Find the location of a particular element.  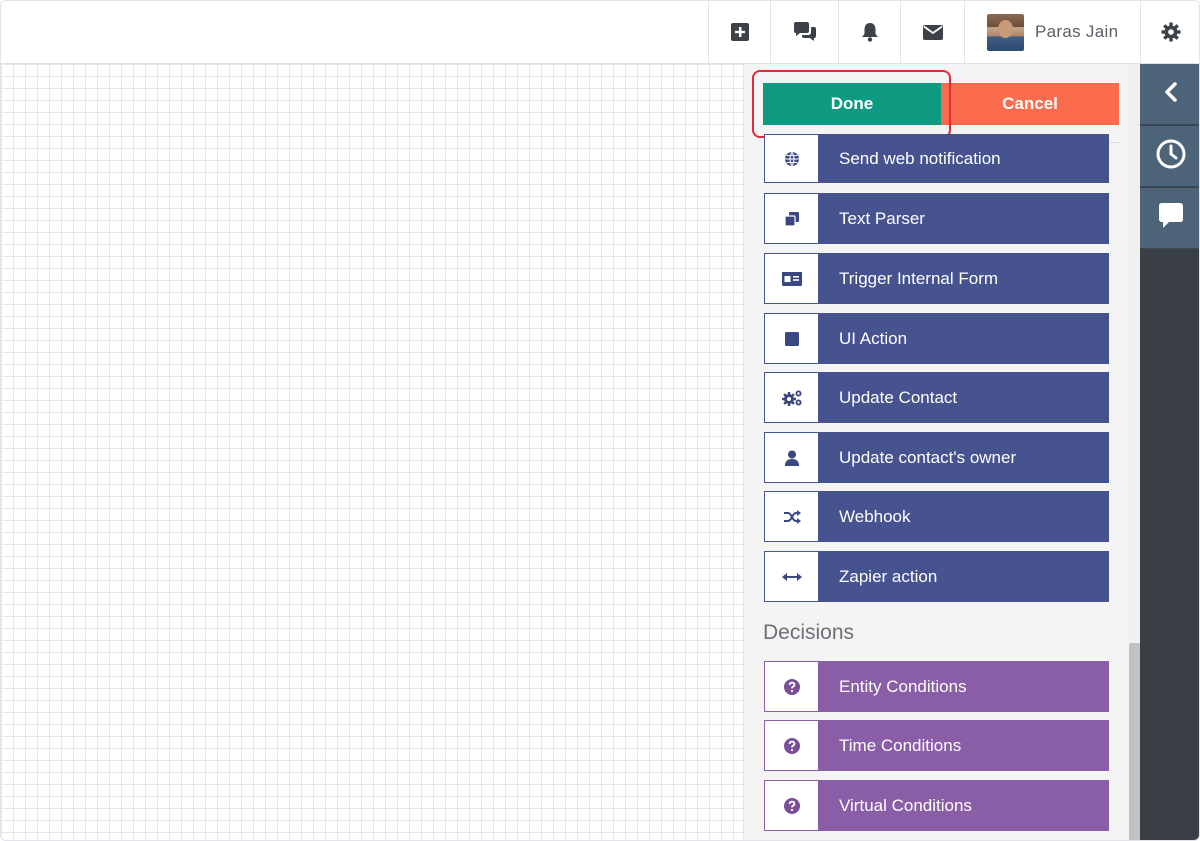

action-item-ui-action: UI Action is located at coordinates (936, 338).